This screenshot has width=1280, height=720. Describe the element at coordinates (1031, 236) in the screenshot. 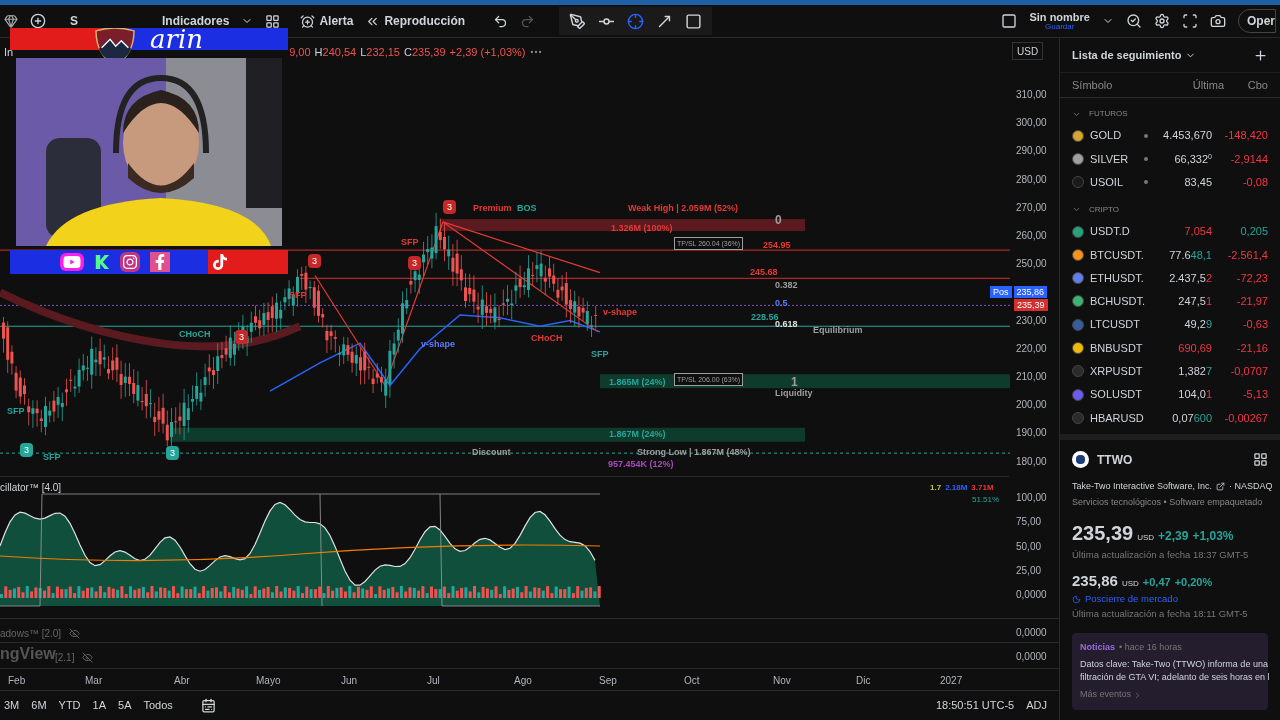

I see `price-axis-label: 260,00` at that location.